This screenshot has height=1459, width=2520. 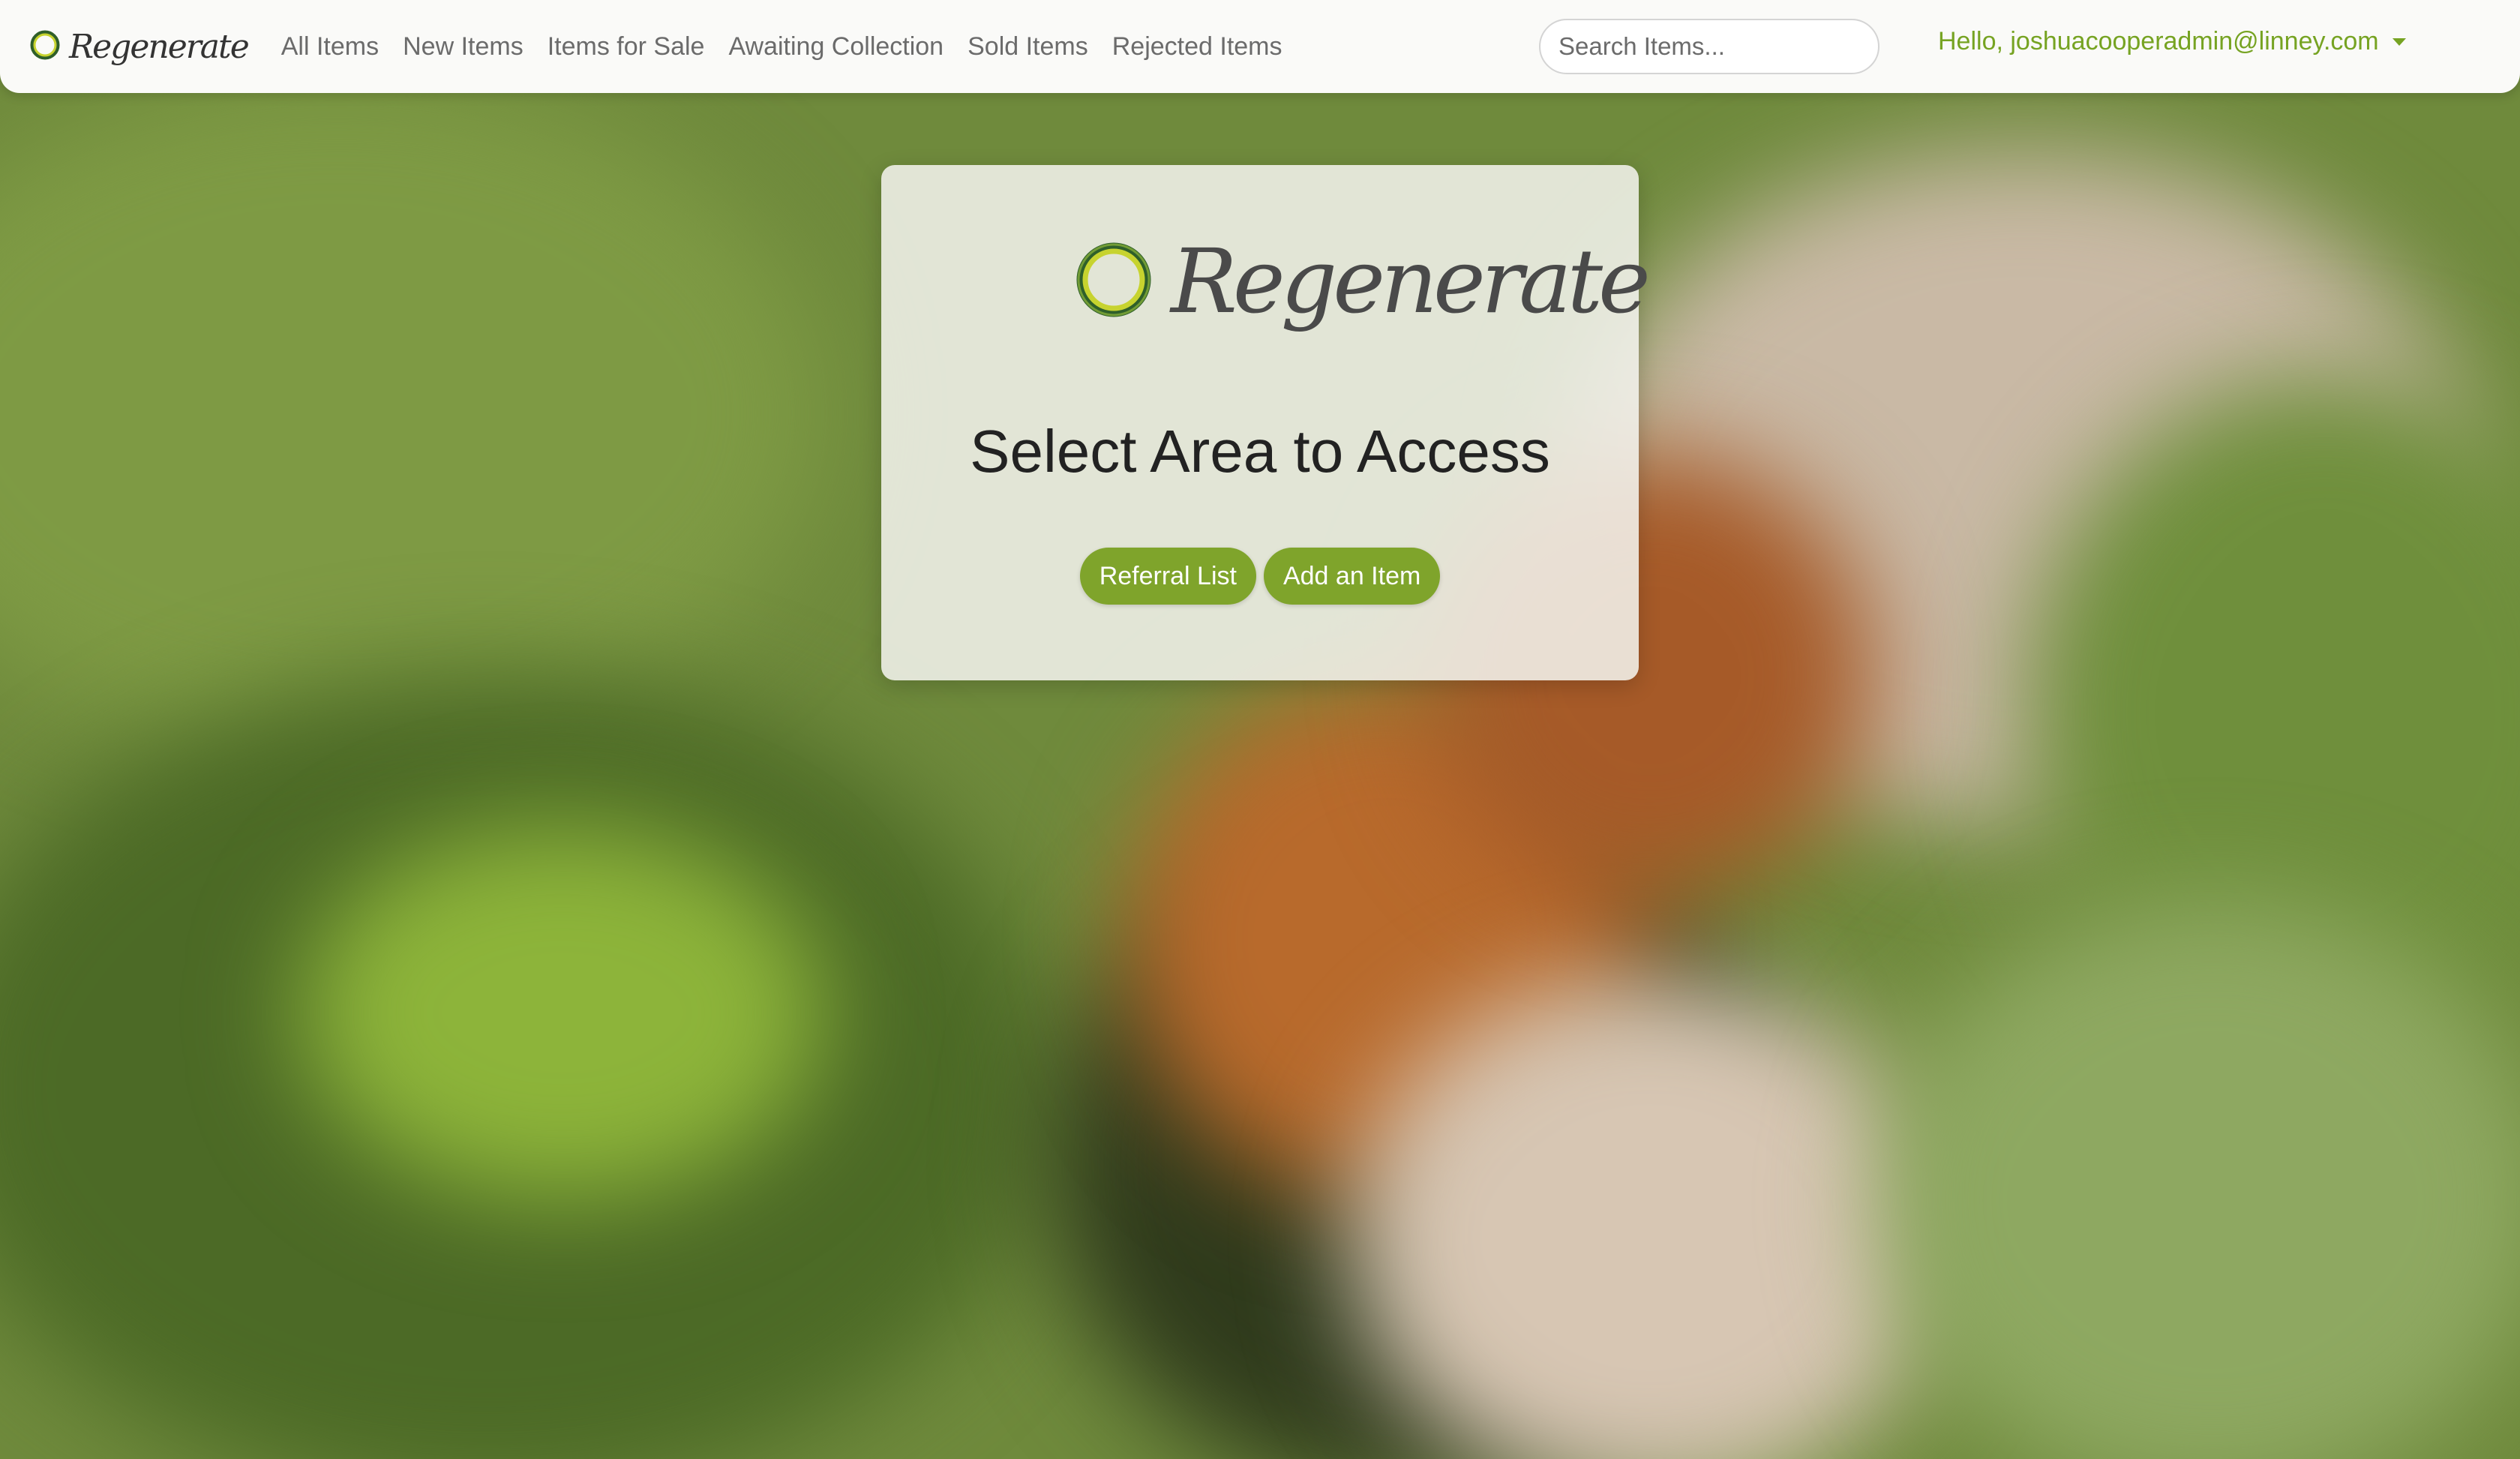 I want to click on brand-logo: Regenerate, so click(x=139, y=46).